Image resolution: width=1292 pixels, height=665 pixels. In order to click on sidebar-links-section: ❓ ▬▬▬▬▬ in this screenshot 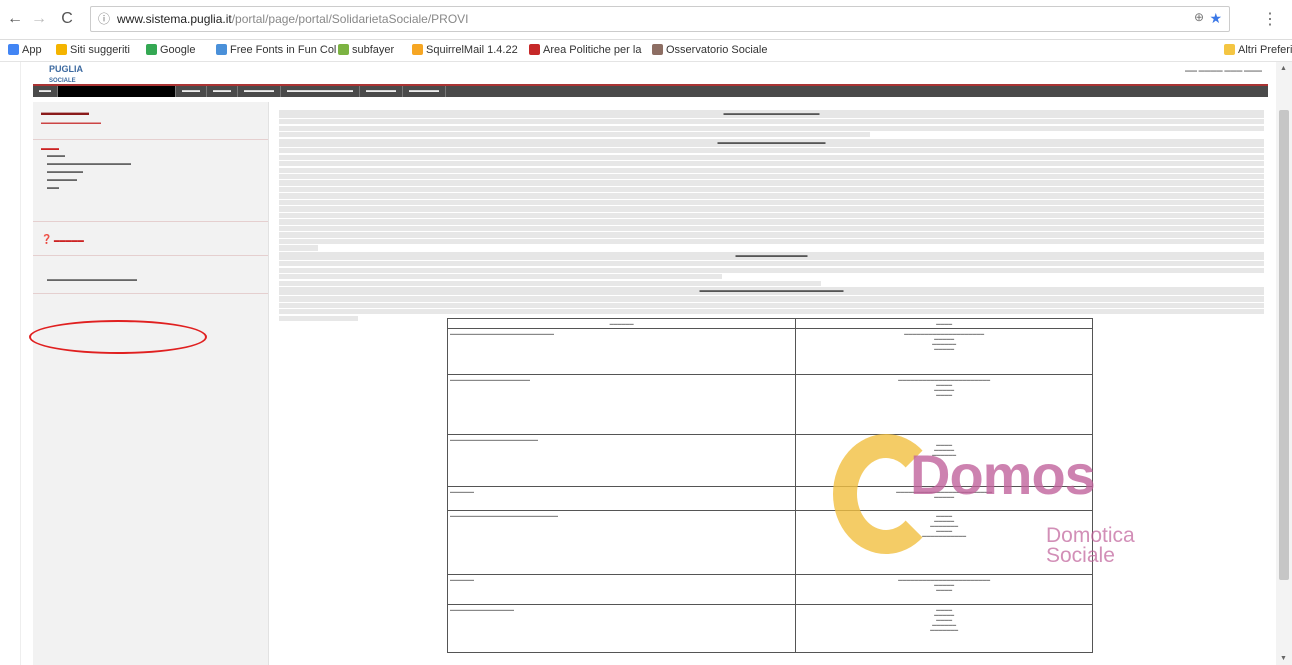, I will do `click(150, 239)`.